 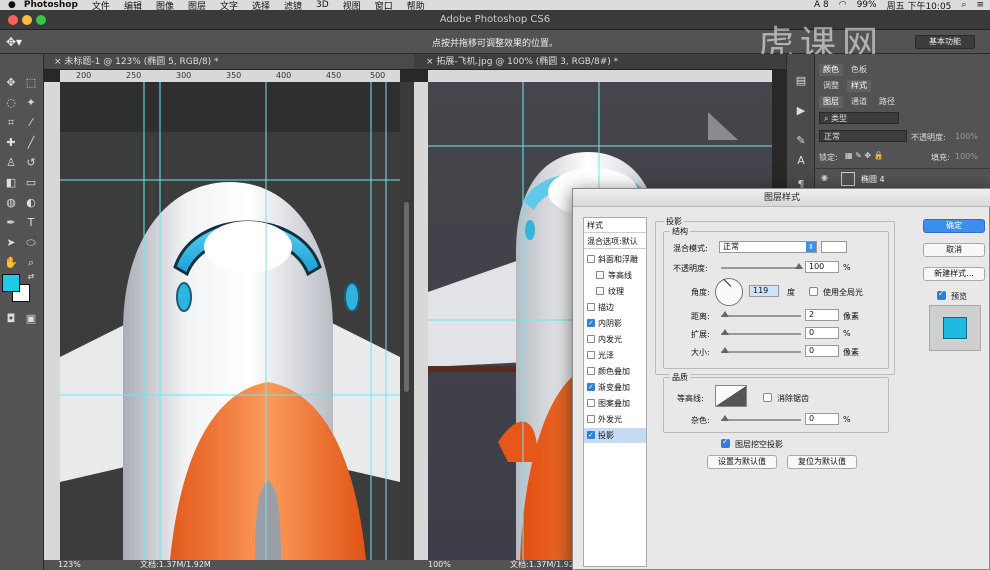 I want to click on tab-swatches: 色板, so click(x=859, y=70).